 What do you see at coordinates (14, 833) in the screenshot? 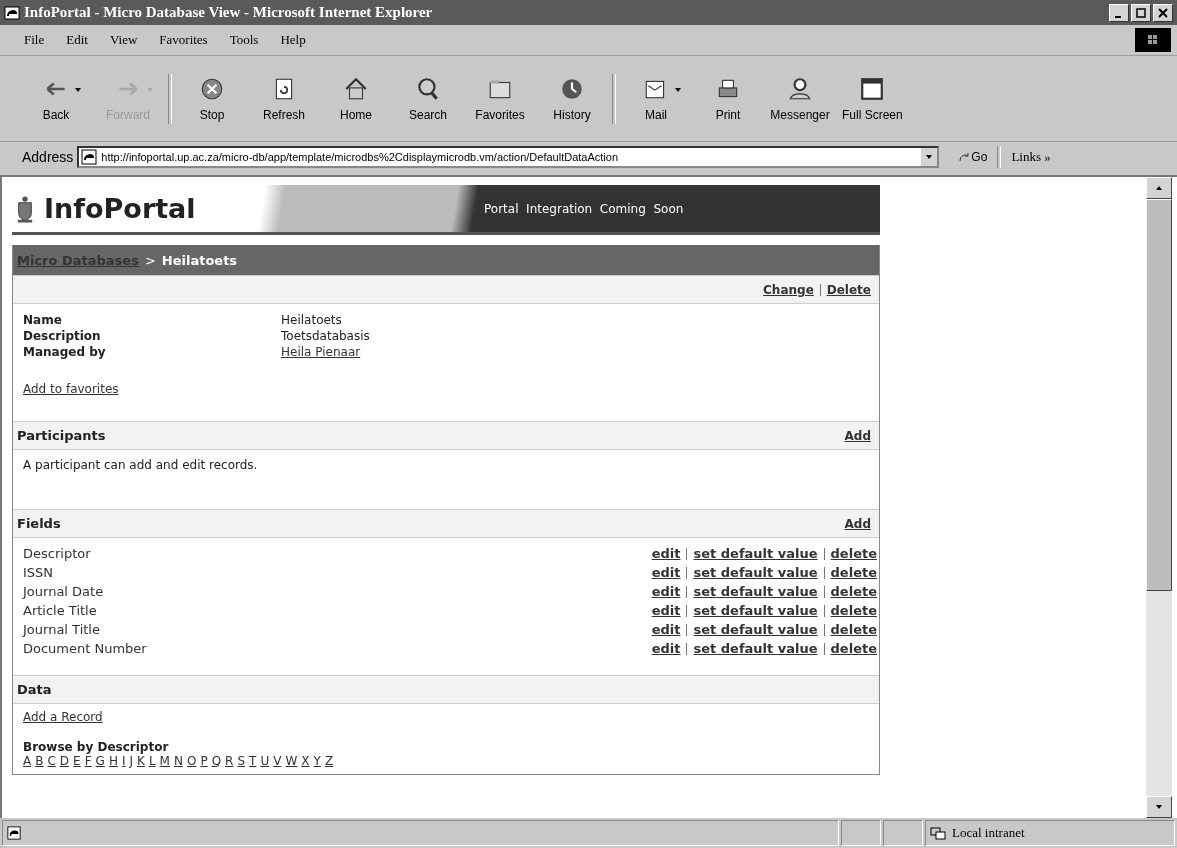
I see `page-icon` at bounding box center [14, 833].